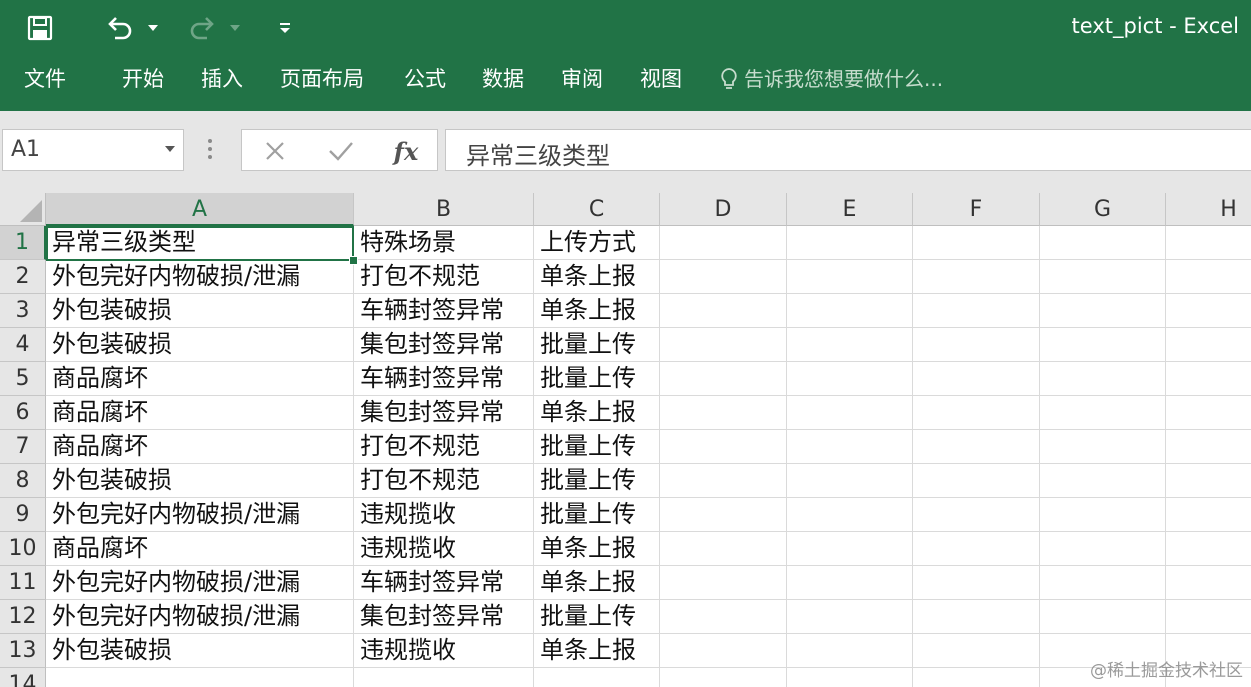  What do you see at coordinates (1103, 243) in the screenshot?
I see `cell-g1` at bounding box center [1103, 243].